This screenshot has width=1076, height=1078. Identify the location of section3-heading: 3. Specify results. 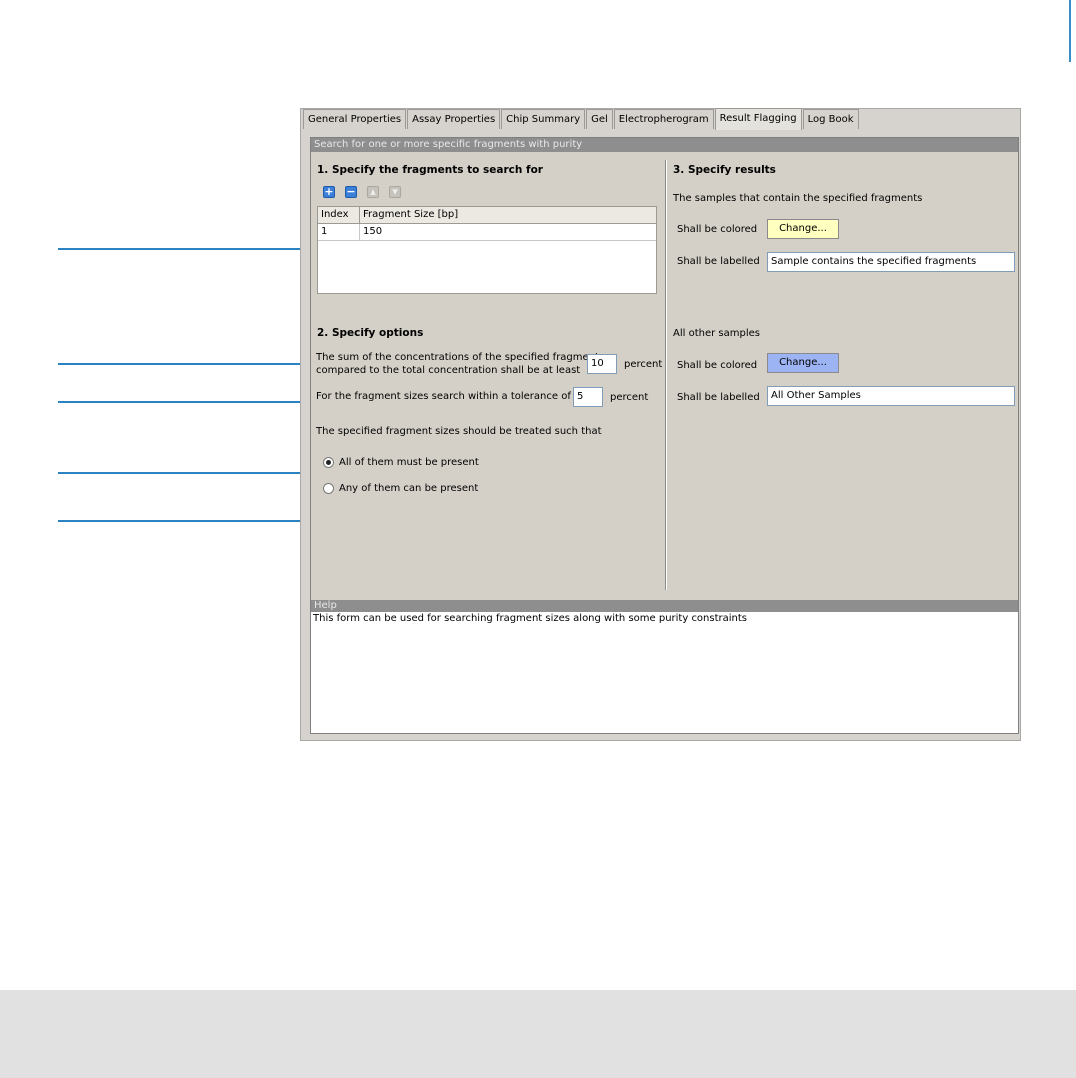
(724, 170).